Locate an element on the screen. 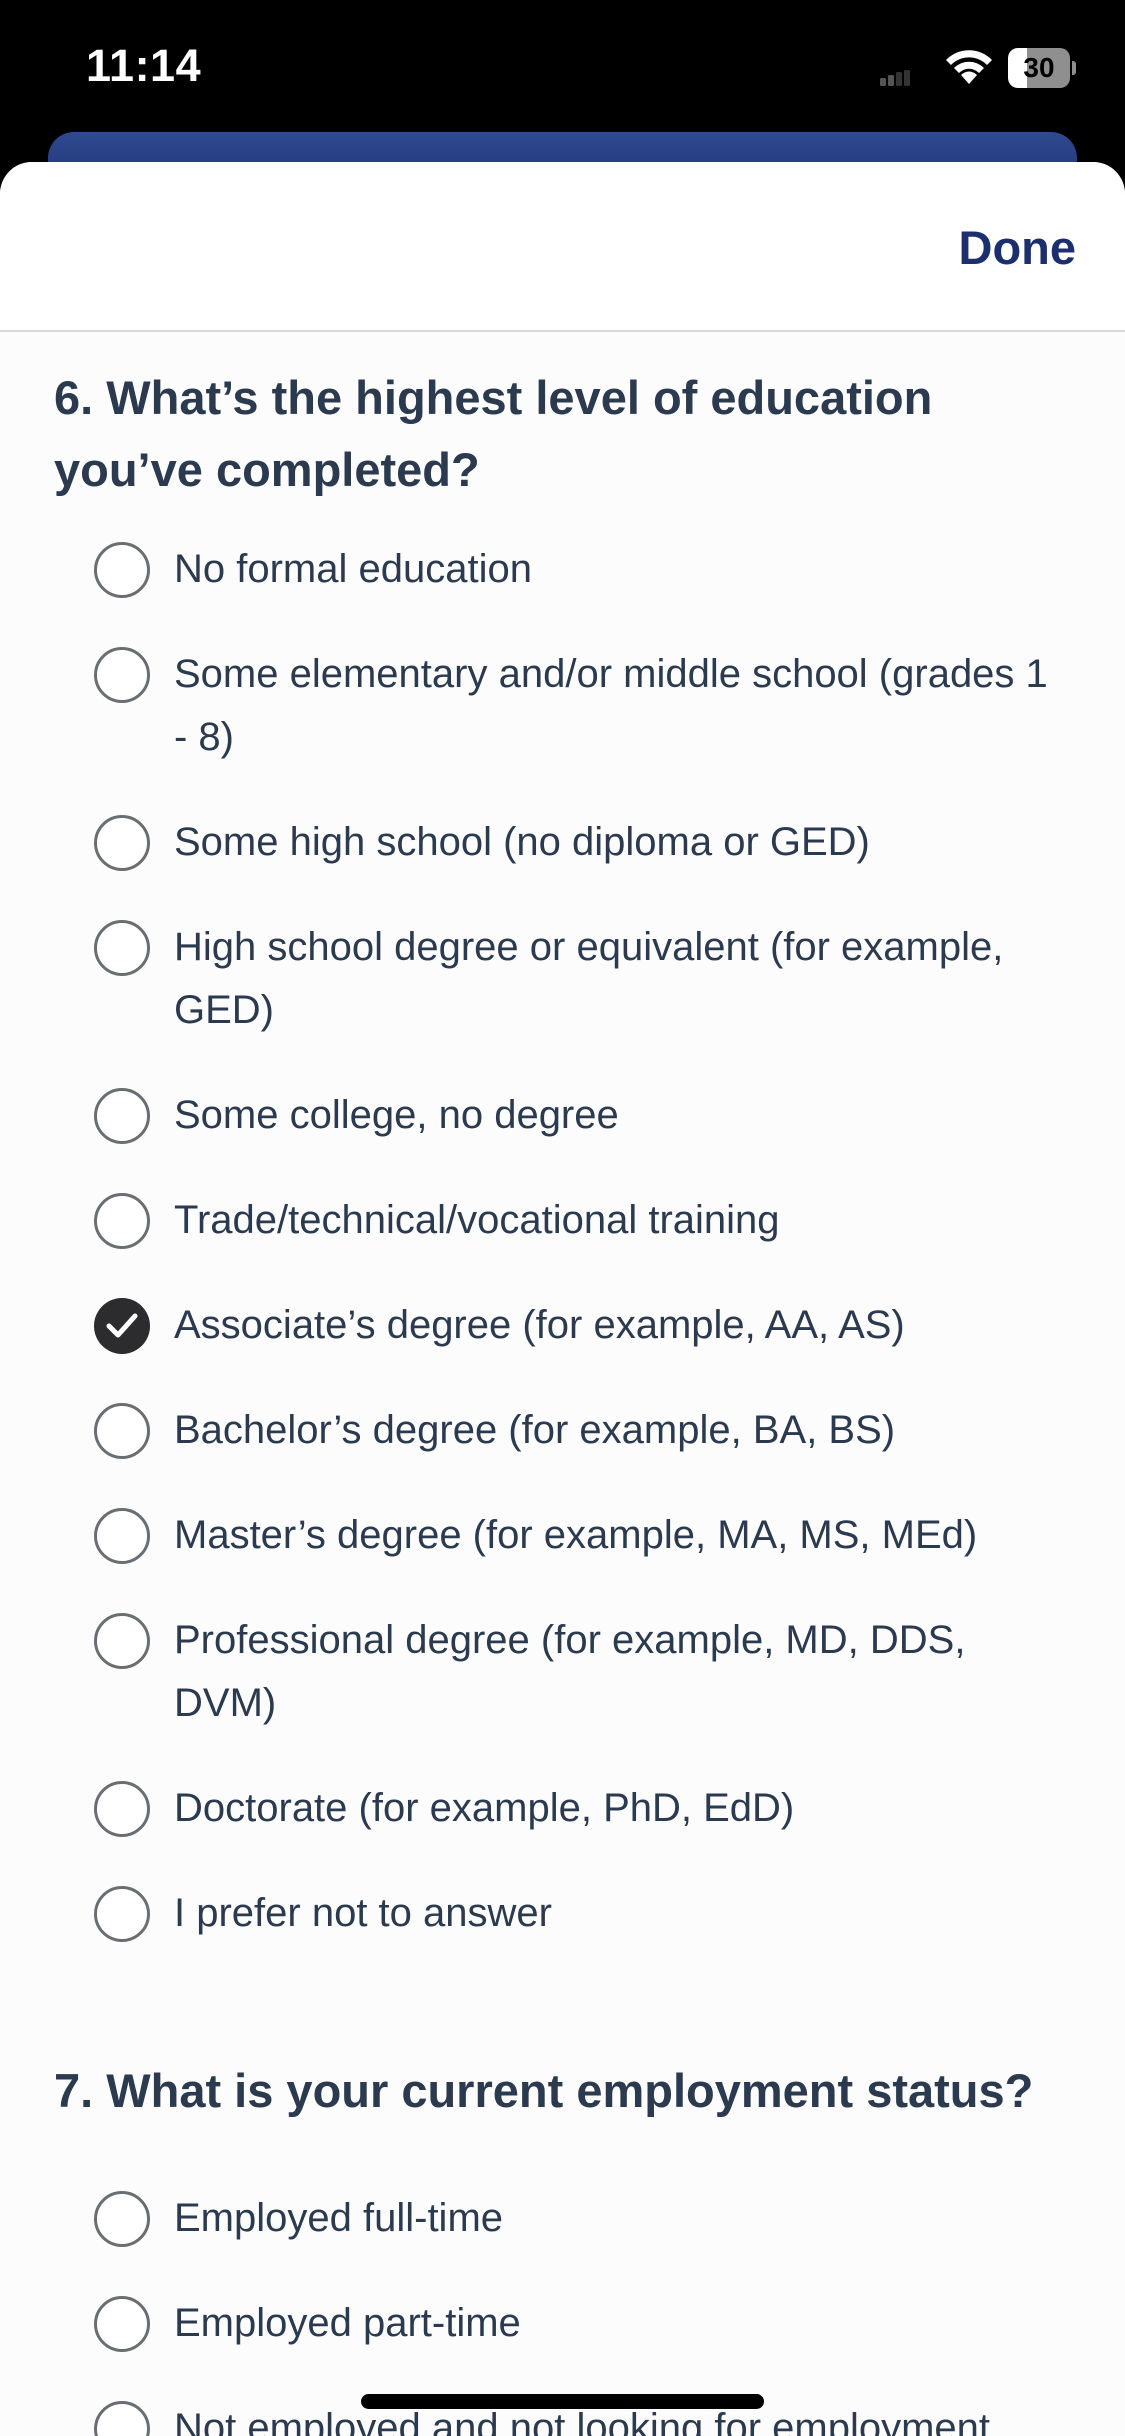  option-label: Some college, no degree is located at coordinates (396, 1115).